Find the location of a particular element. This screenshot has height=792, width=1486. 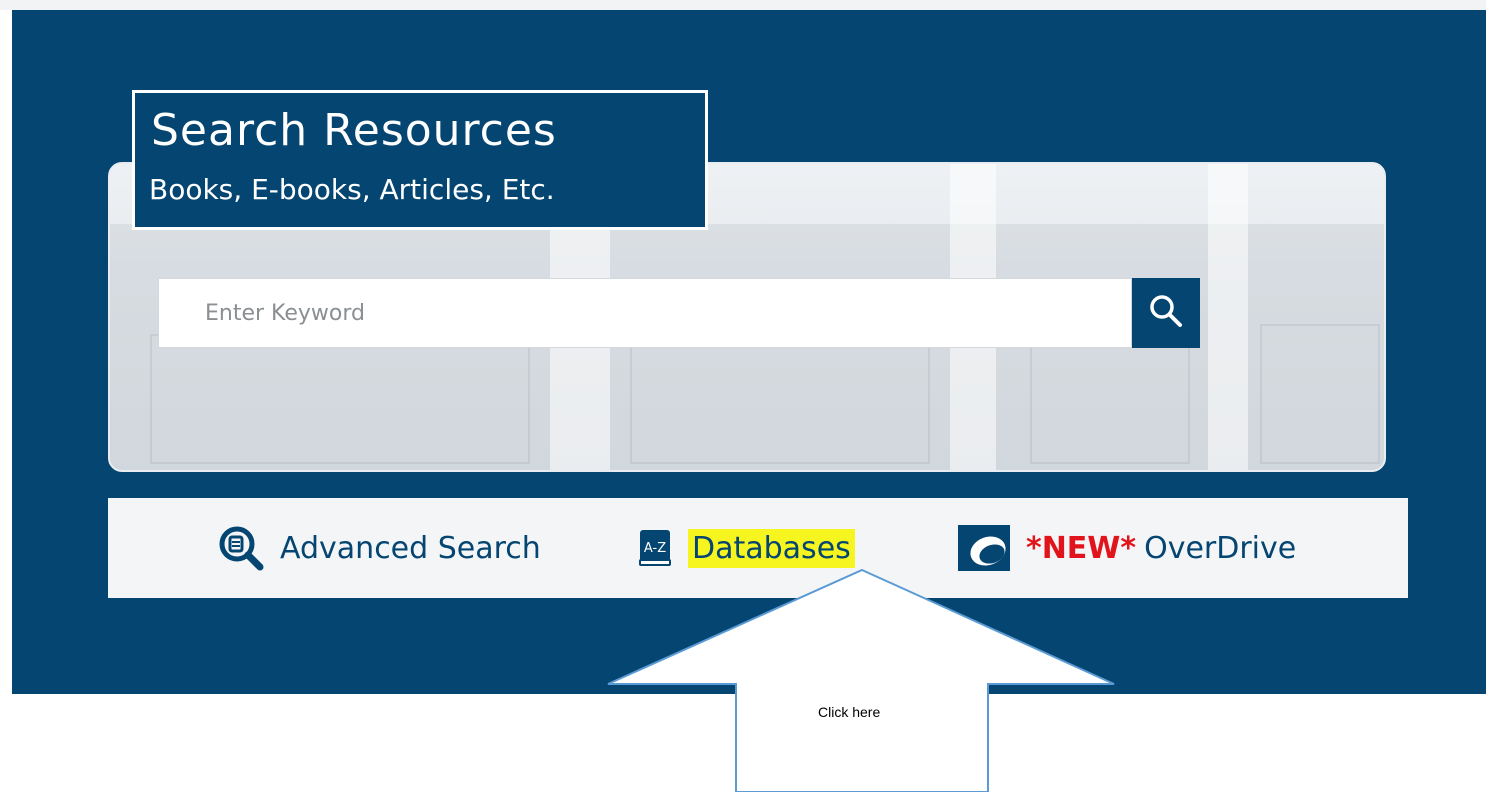

advanced-search-link: Advanced Search is located at coordinates (379, 548).